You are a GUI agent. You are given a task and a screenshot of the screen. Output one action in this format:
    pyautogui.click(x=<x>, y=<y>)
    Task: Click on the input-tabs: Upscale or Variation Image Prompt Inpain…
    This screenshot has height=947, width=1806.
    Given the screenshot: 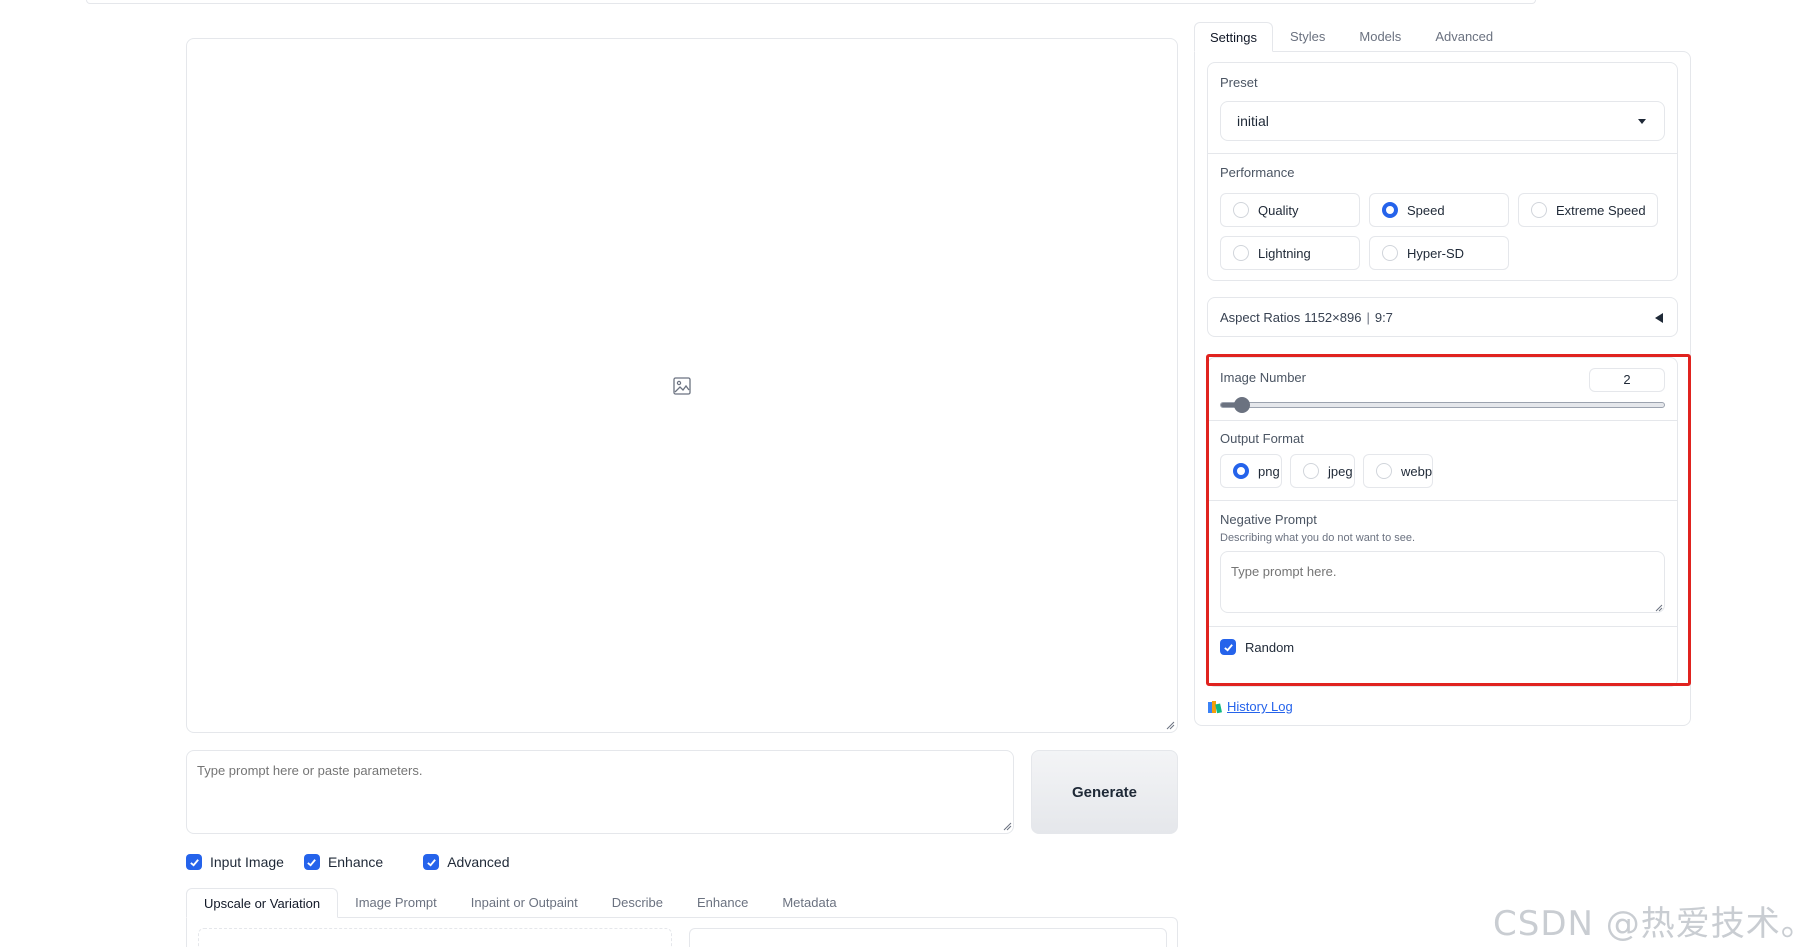 What is the action you would take?
    pyautogui.click(x=682, y=917)
    